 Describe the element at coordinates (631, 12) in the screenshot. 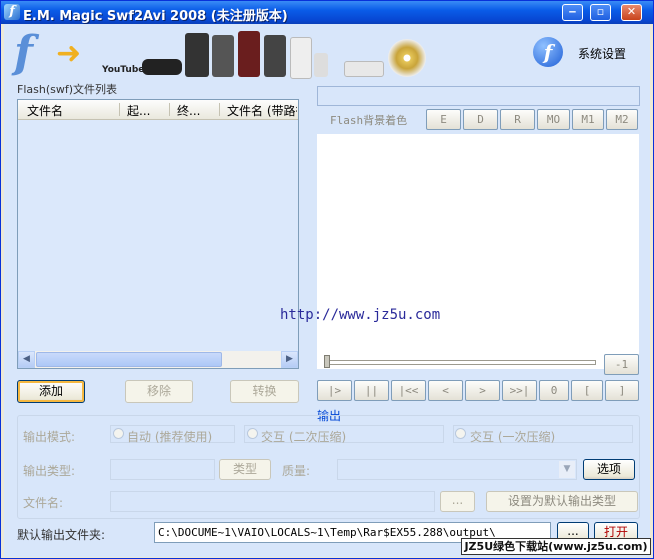

I see `close-button: ✕` at that location.